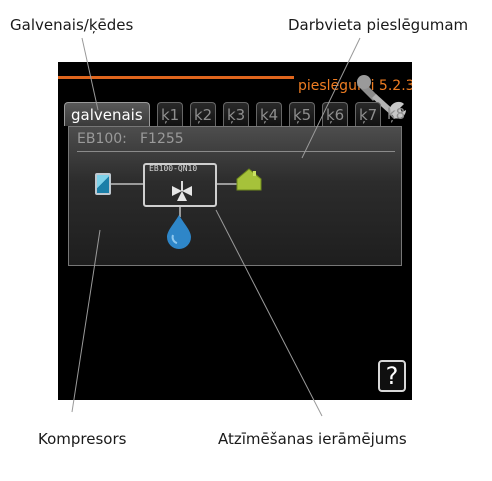 The image size is (492, 481). What do you see at coordinates (392, 376) in the screenshot?
I see `help-icon: ?` at bounding box center [392, 376].